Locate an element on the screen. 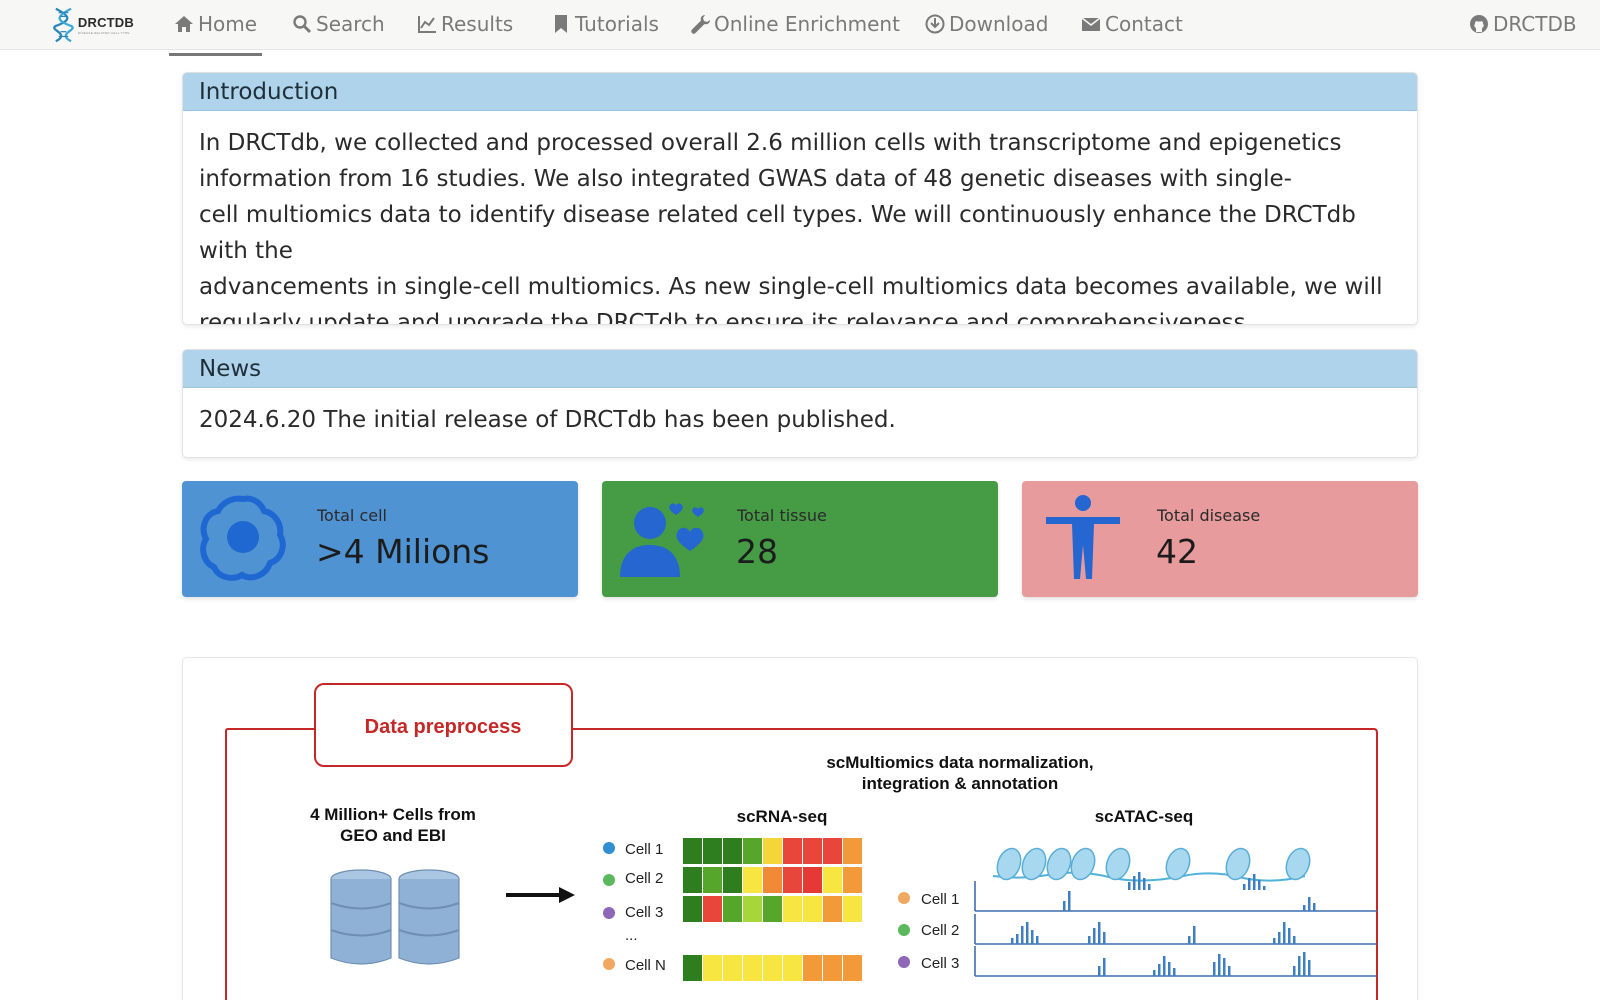  stat-card-total-cell: Total cell >4 Milions is located at coordinates (380, 539).